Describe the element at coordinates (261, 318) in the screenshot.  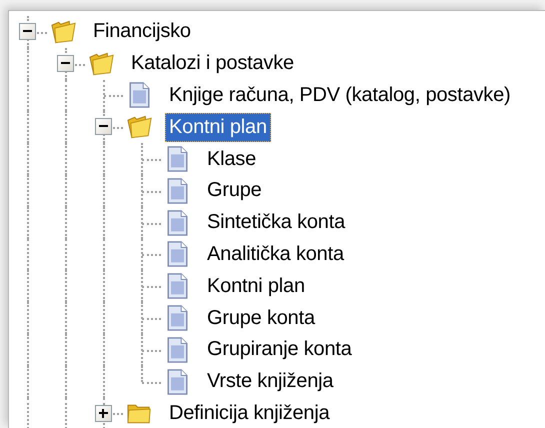
I see `tree-item: Grupe konta` at that location.